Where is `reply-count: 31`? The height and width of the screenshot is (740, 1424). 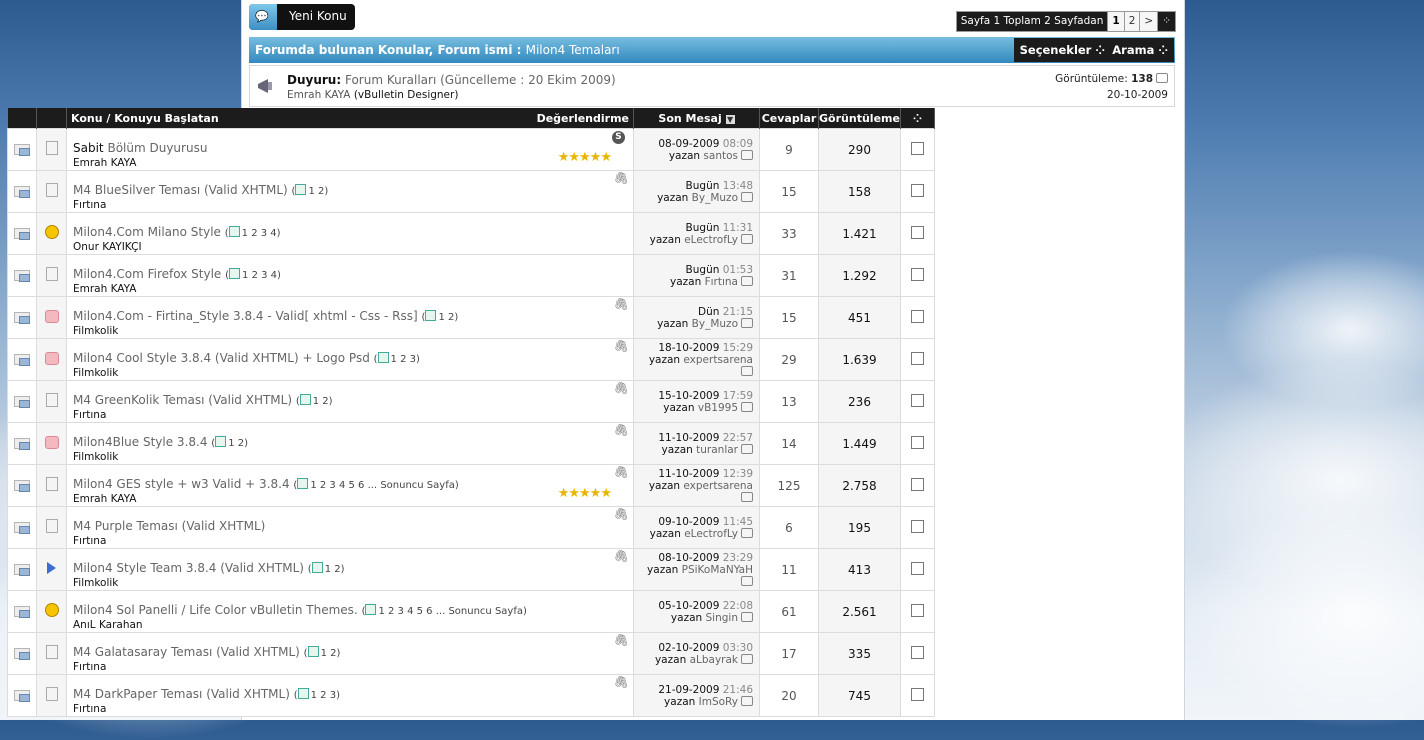
reply-count: 31 is located at coordinates (788, 276).